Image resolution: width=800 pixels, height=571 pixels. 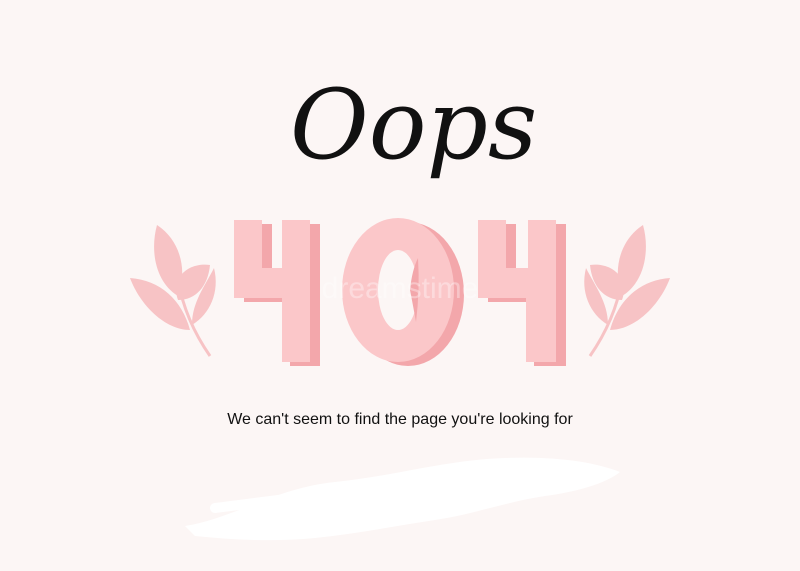 I want to click on brush-stroke-decoration, so click(x=402, y=499).